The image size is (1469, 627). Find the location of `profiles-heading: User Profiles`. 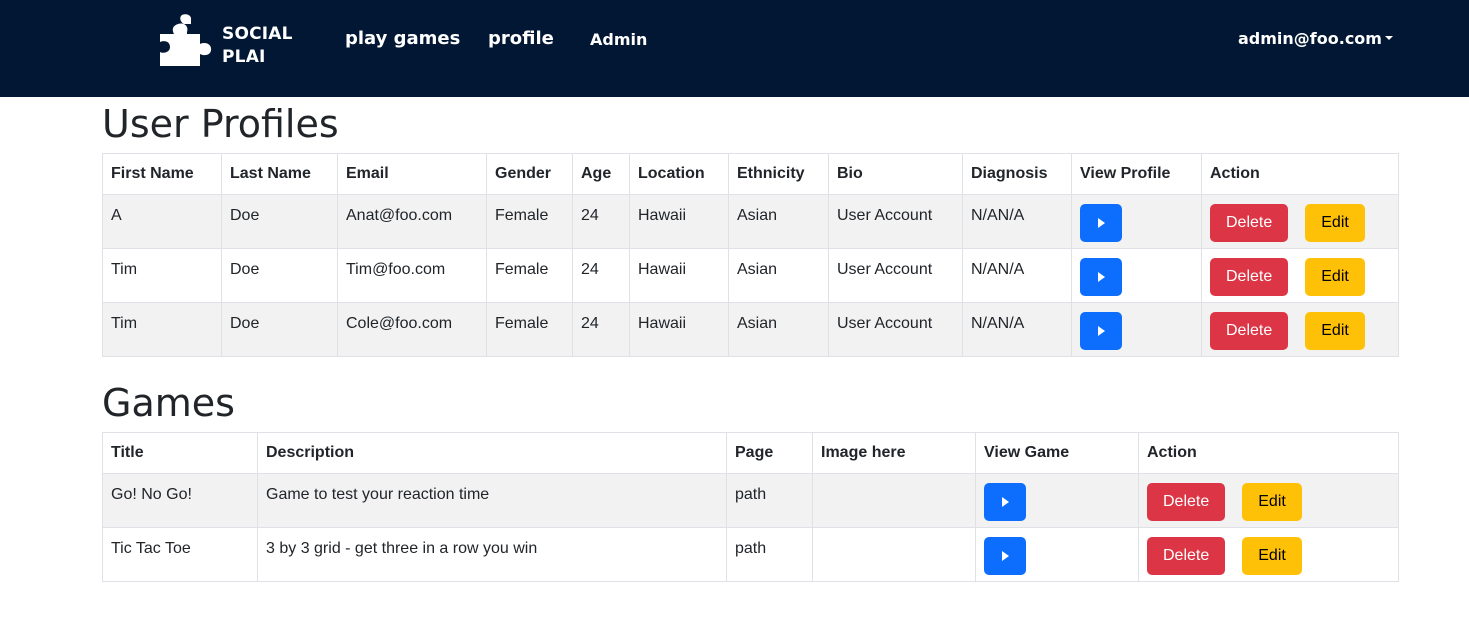

profiles-heading: User Profiles is located at coordinates (220, 124).